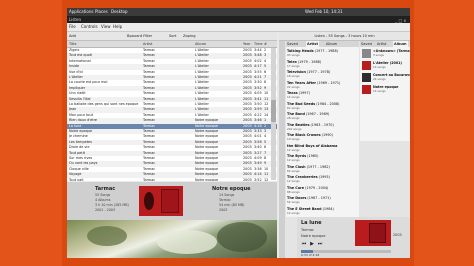  I want to click on now-playing-year: 2003, so click(397, 235).